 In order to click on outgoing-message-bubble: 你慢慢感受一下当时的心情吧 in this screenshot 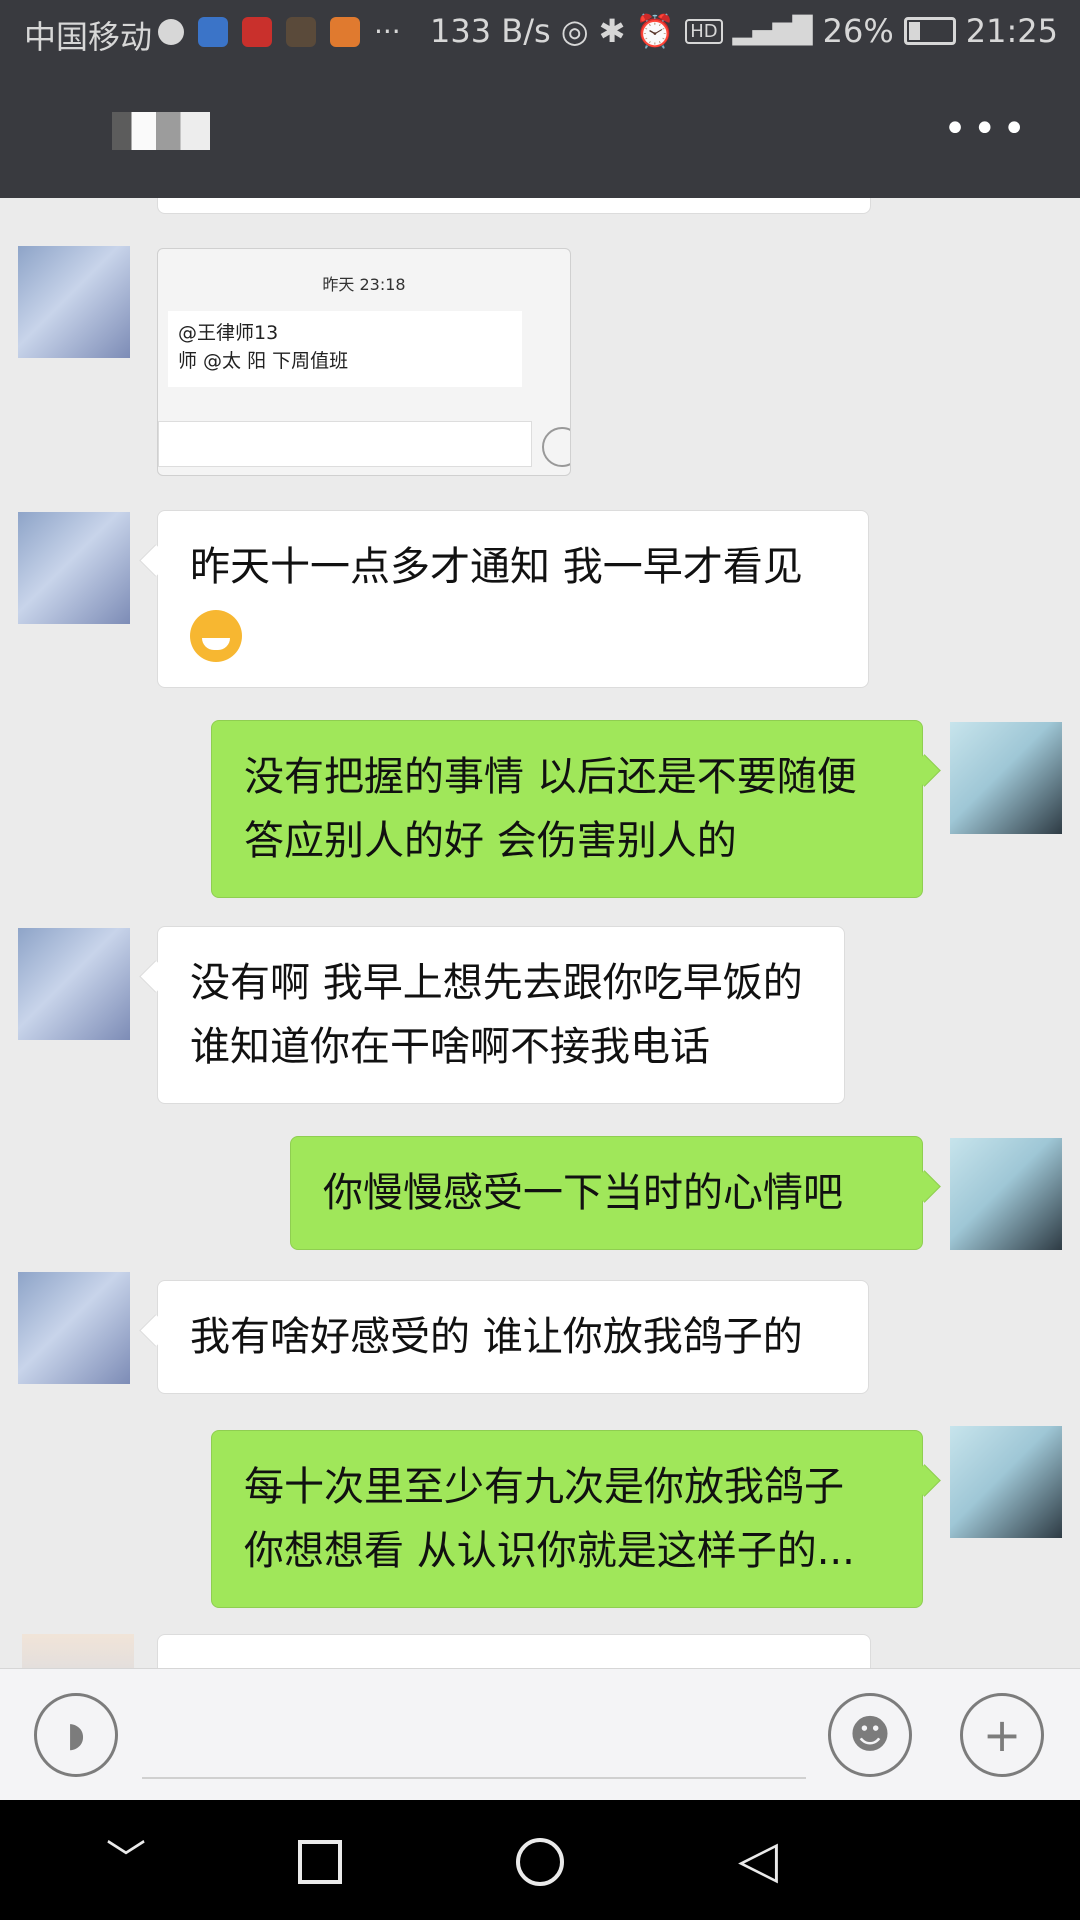, I will do `click(606, 1193)`.